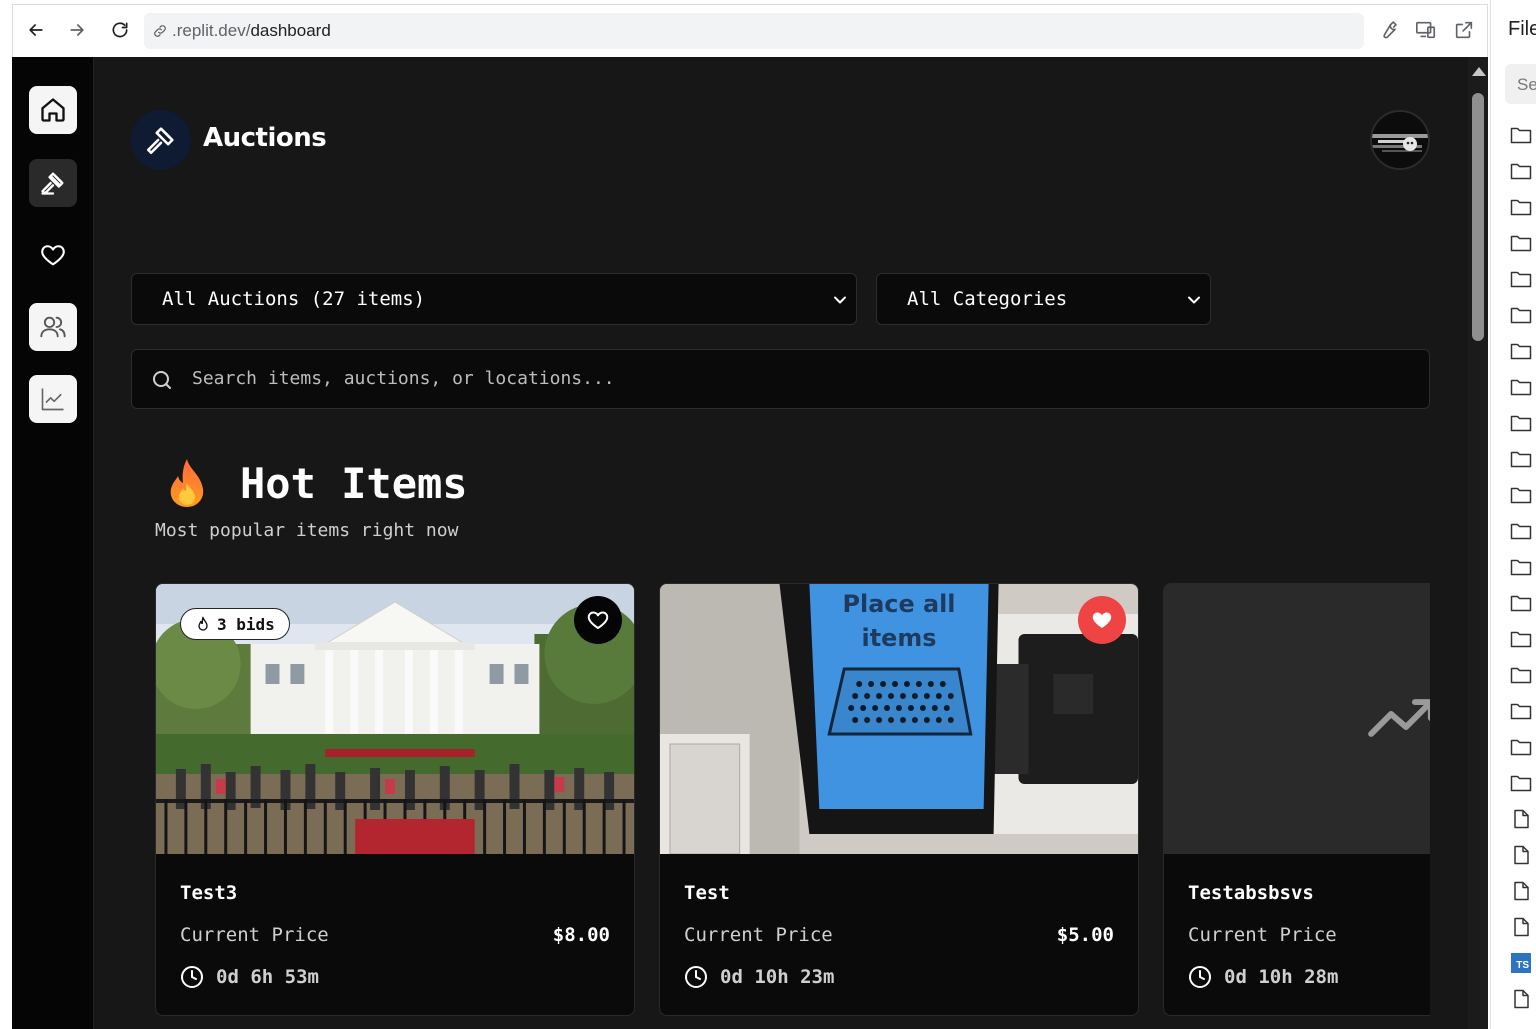  I want to click on address-bar: .replit.dev/dashboard, so click(754, 31).